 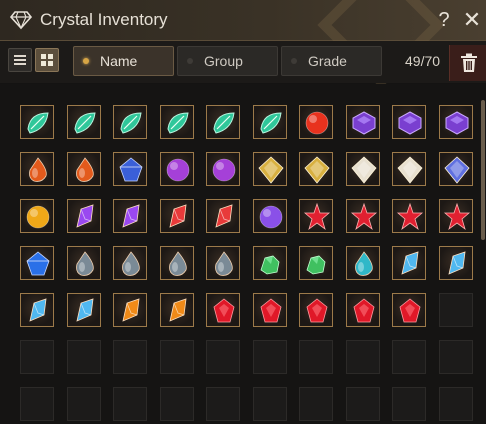 I want to click on red-orb-crystal-icon, so click(x=317, y=123).